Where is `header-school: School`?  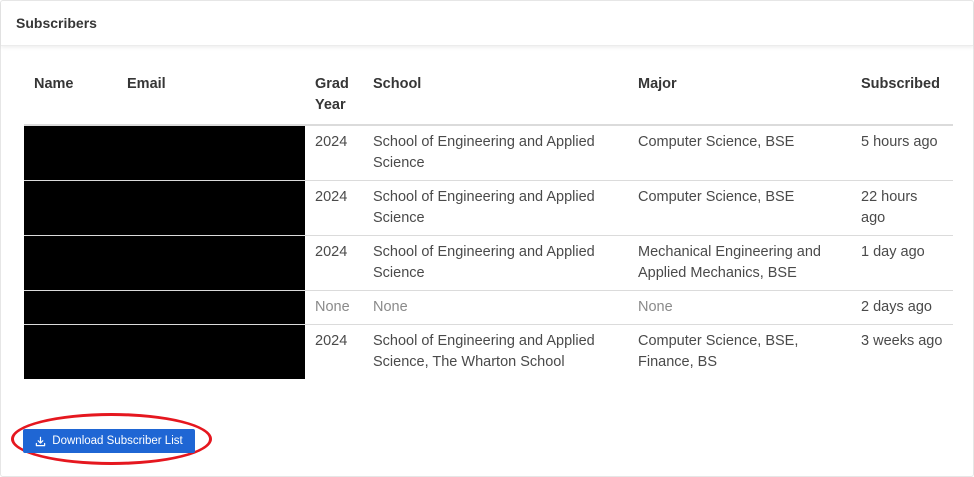 header-school: School is located at coordinates (495, 96).